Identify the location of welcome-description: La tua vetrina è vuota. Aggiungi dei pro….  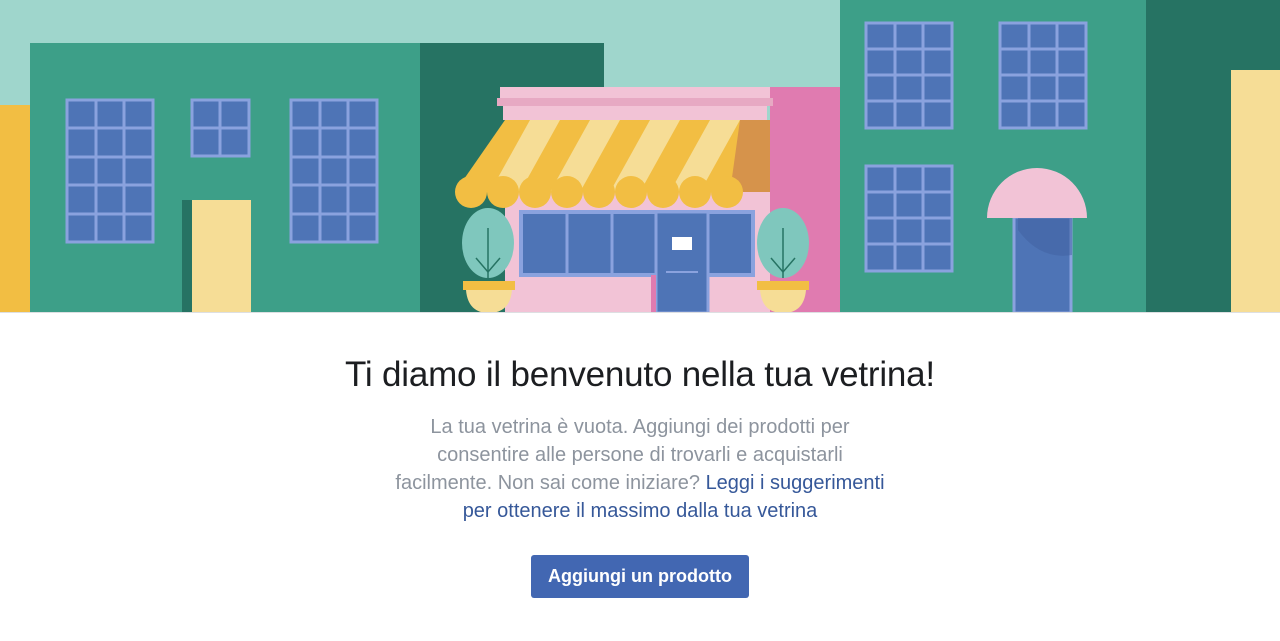
(640, 469).